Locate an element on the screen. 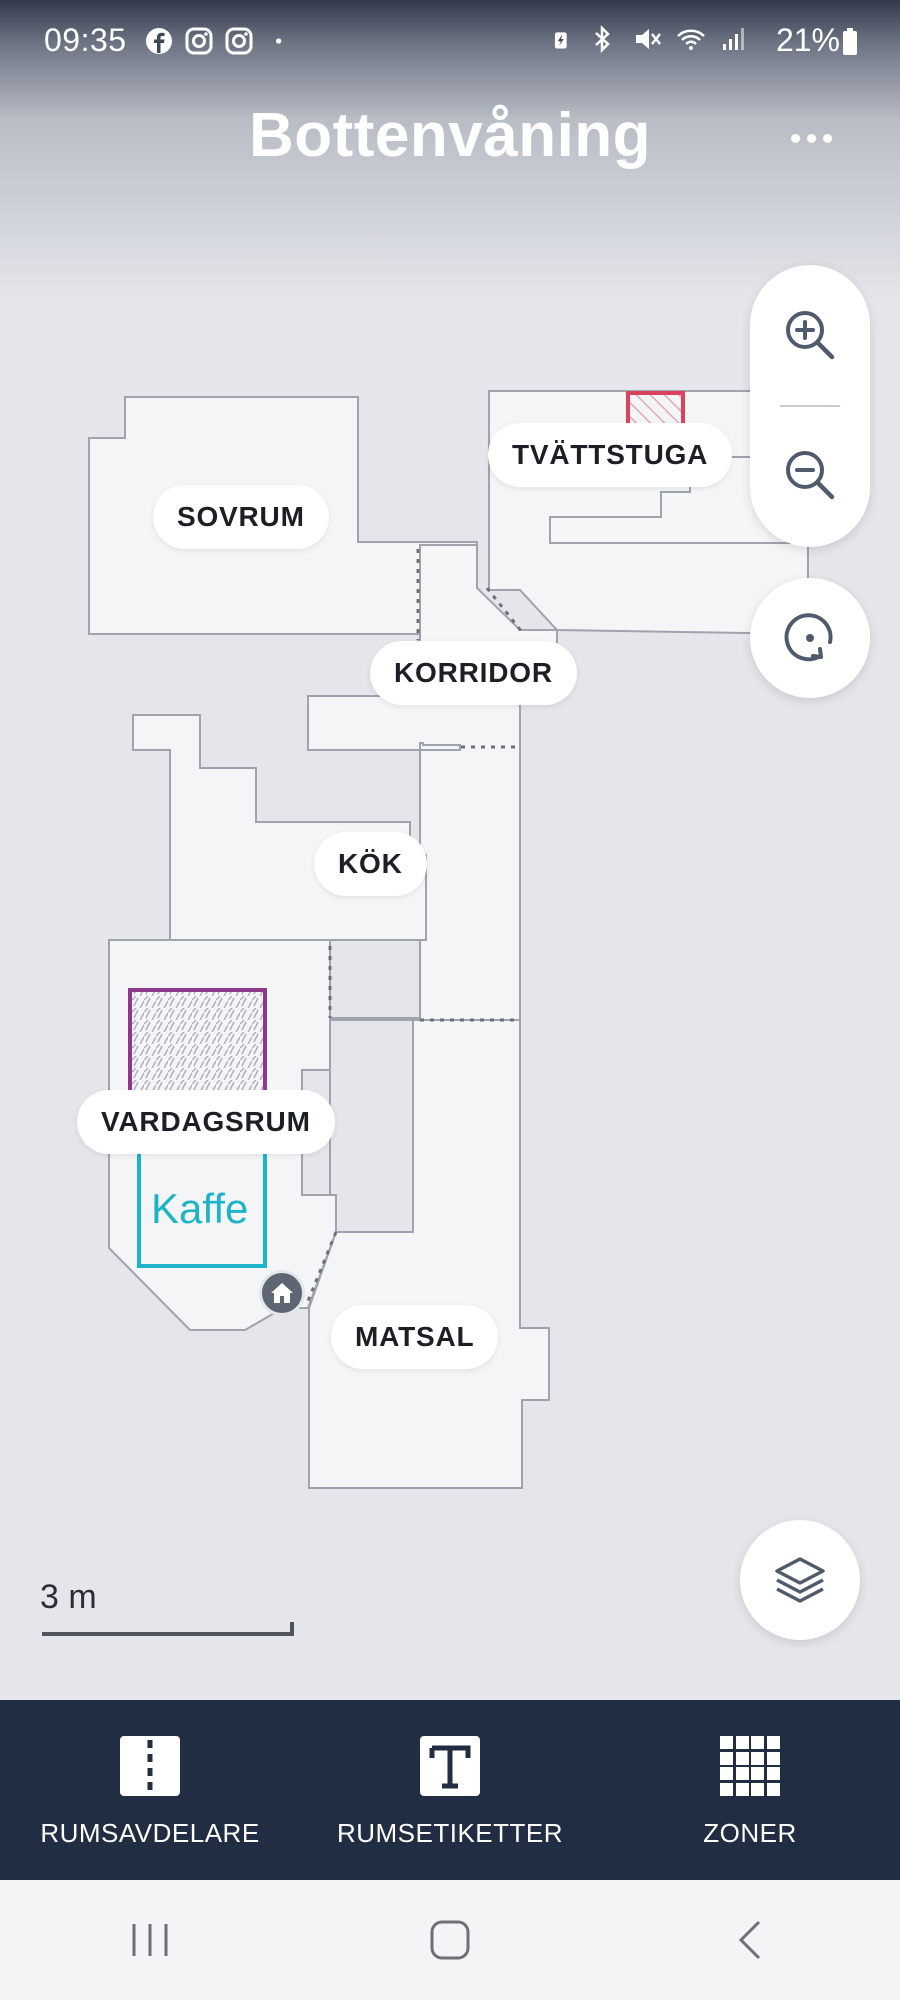 This screenshot has width=900, height=2000. home-button-icon is located at coordinates (450, 1940).